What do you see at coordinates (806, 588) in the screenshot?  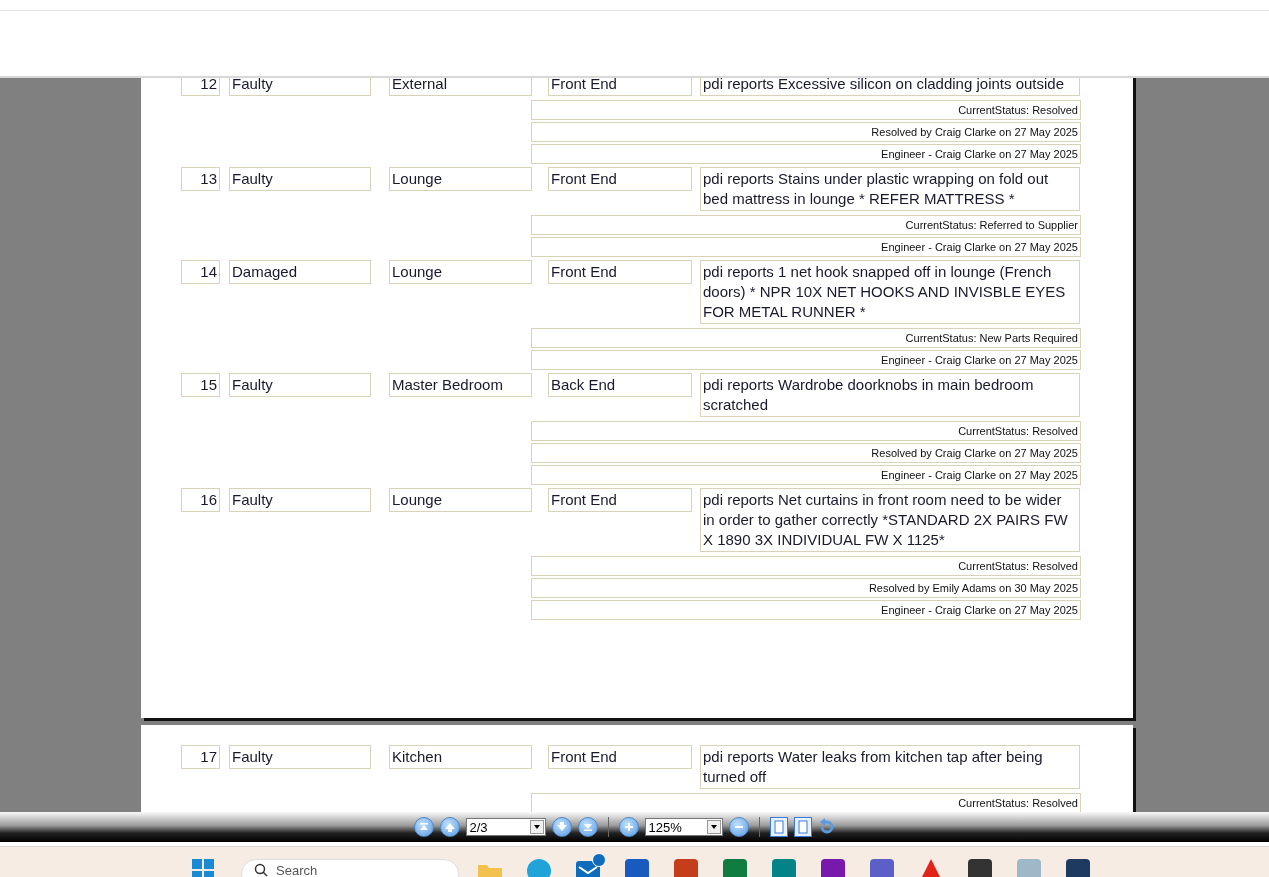 I see `status-note: Resolved by Emily Adams on 30 May 2025` at bounding box center [806, 588].